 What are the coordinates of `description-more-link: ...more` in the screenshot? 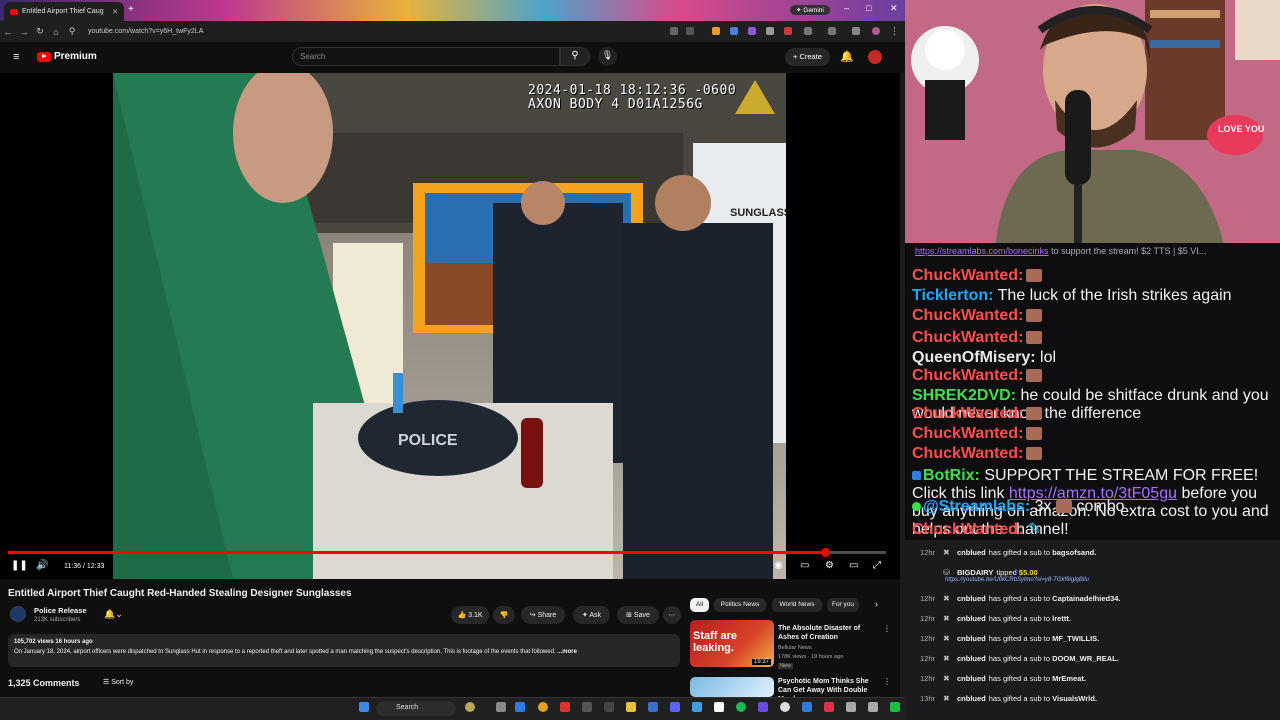 It's located at (567, 652).